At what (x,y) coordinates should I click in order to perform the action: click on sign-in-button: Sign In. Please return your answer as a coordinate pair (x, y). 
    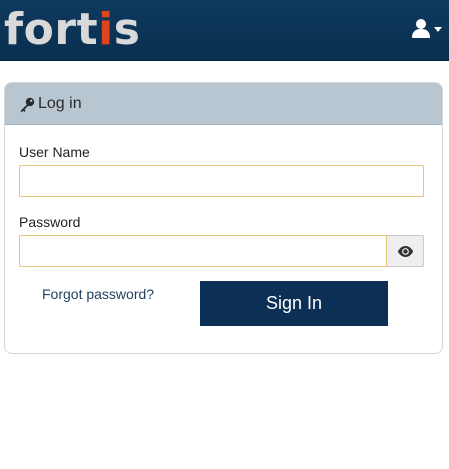
    Looking at the image, I should click on (294, 303).